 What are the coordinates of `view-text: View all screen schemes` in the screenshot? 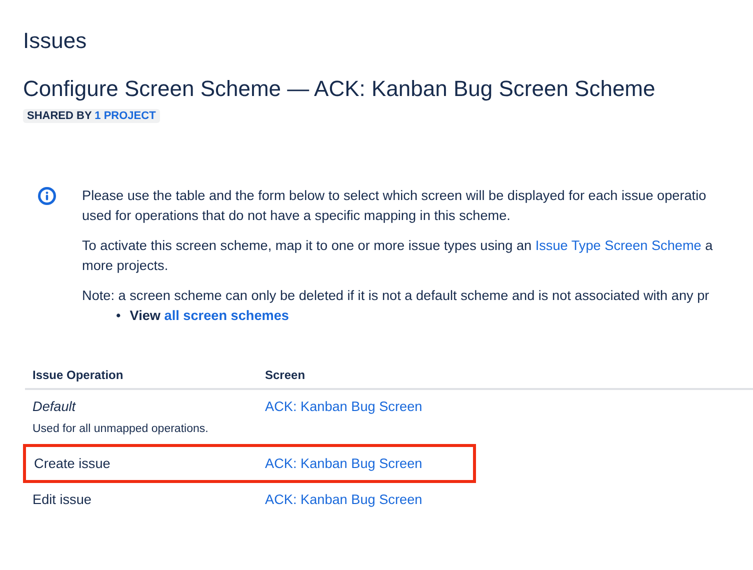 It's located at (209, 315).